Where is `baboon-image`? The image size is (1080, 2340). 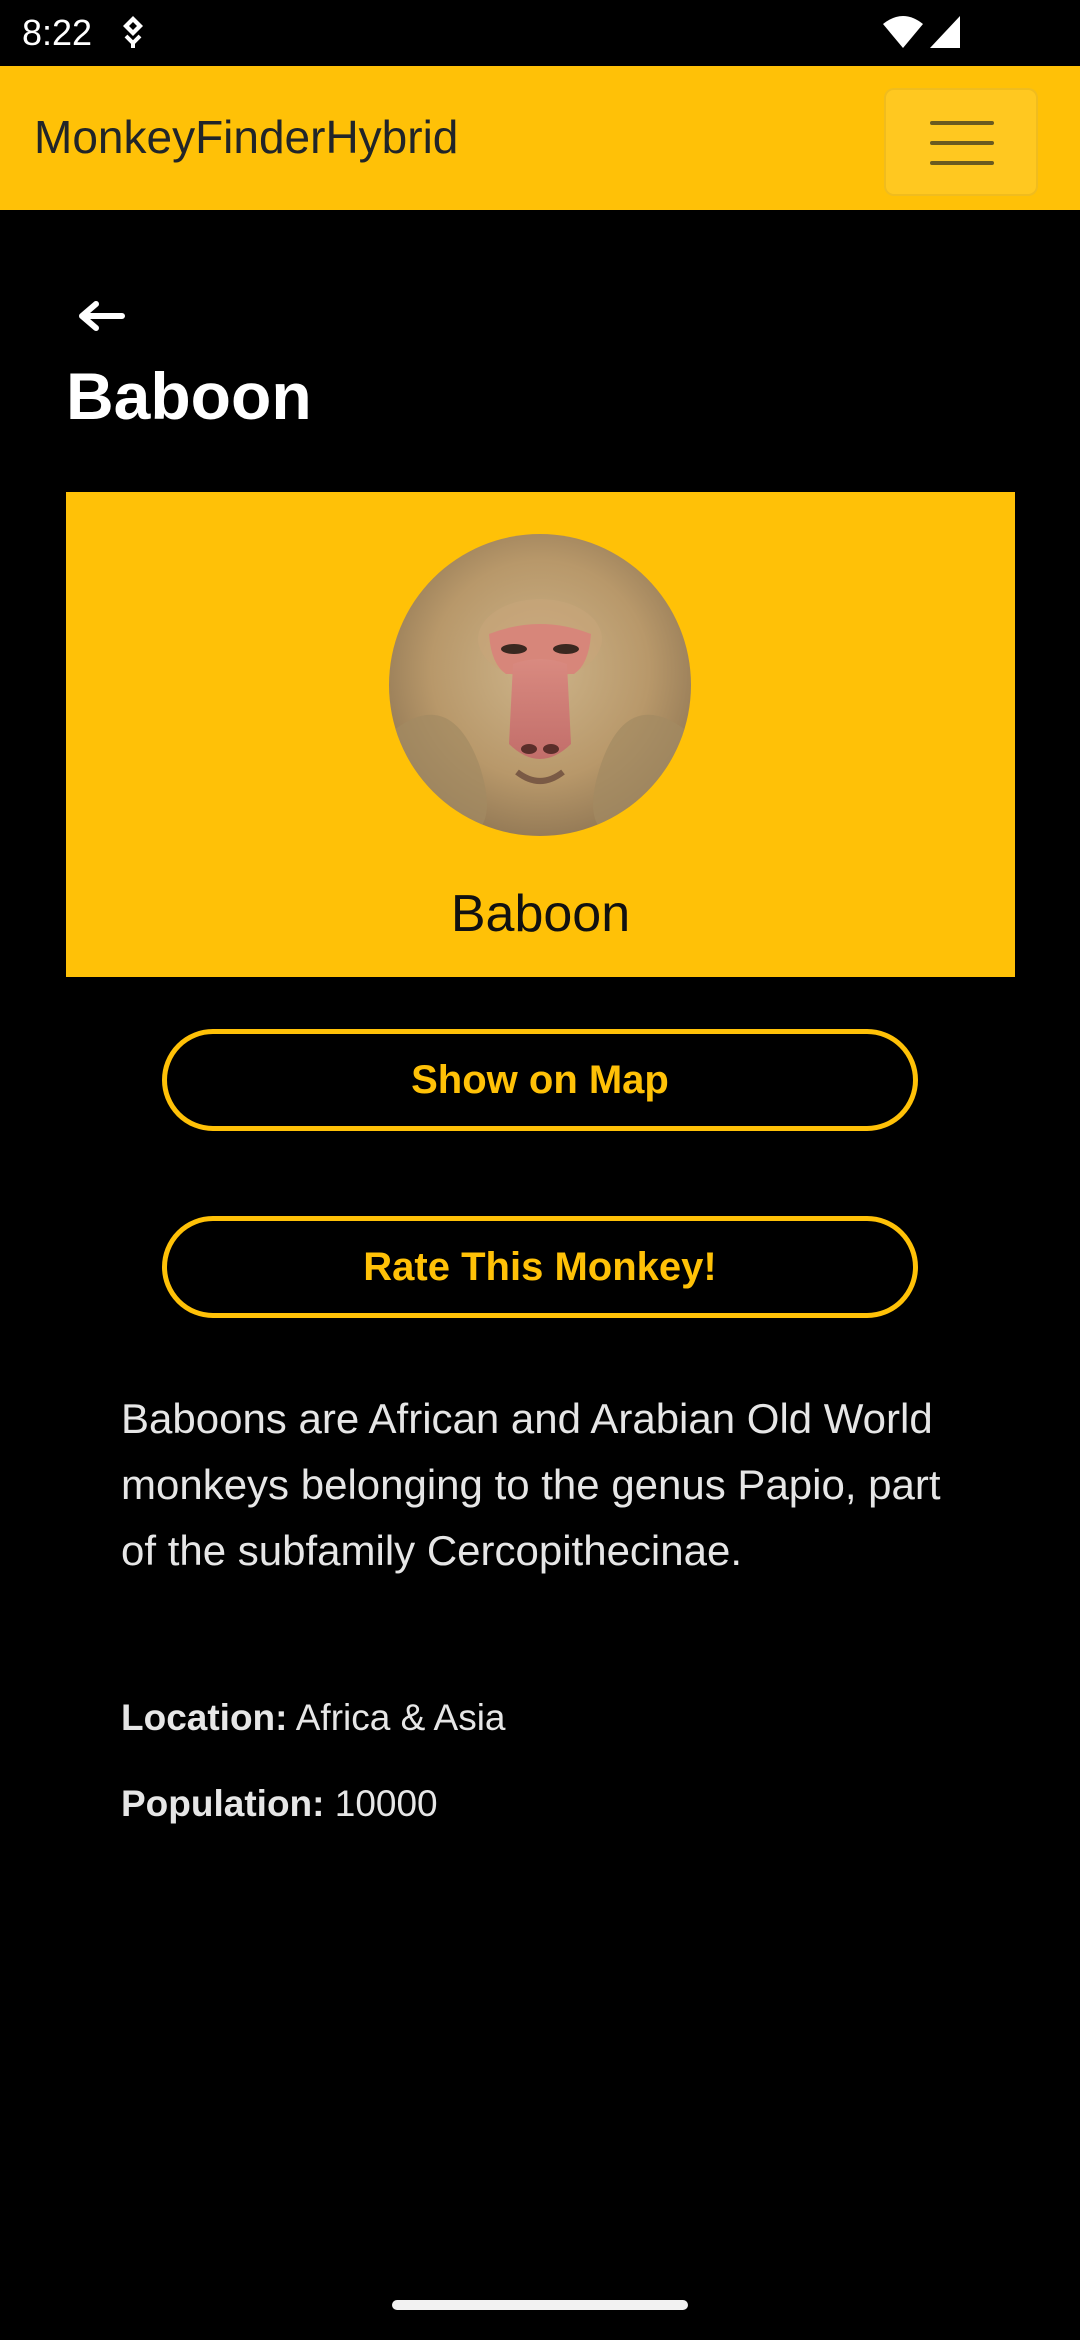 baboon-image is located at coordinates (540, 685).